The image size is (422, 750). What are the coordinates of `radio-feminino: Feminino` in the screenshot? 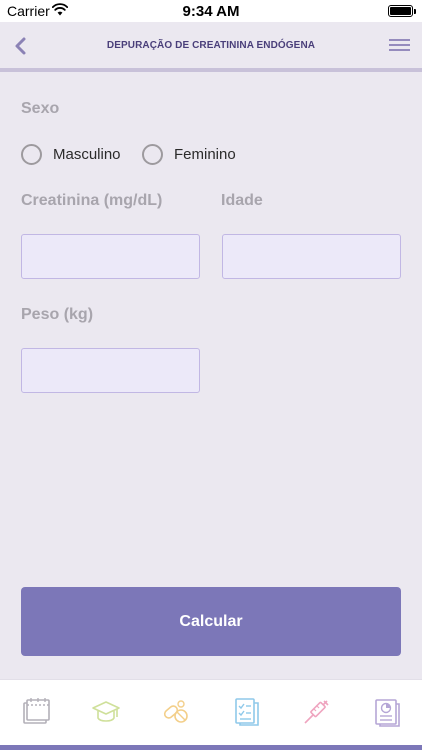 It's located at (189, 154).